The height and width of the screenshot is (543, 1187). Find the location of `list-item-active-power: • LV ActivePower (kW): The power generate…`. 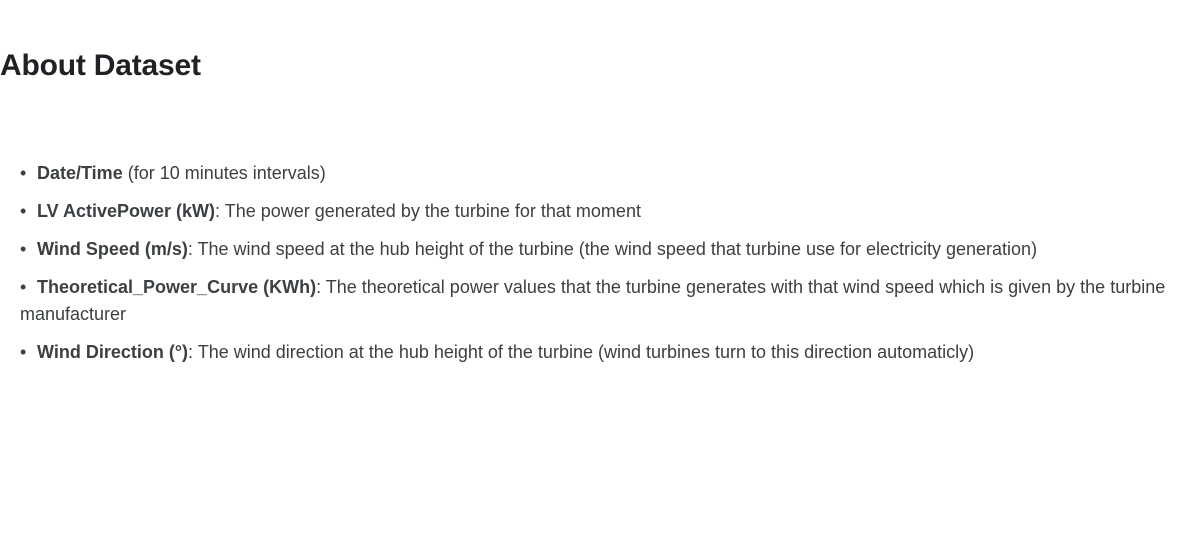

list-item-active-power: • LV ActivePower (kW): The power generate… is located at coordinates (595, 211).